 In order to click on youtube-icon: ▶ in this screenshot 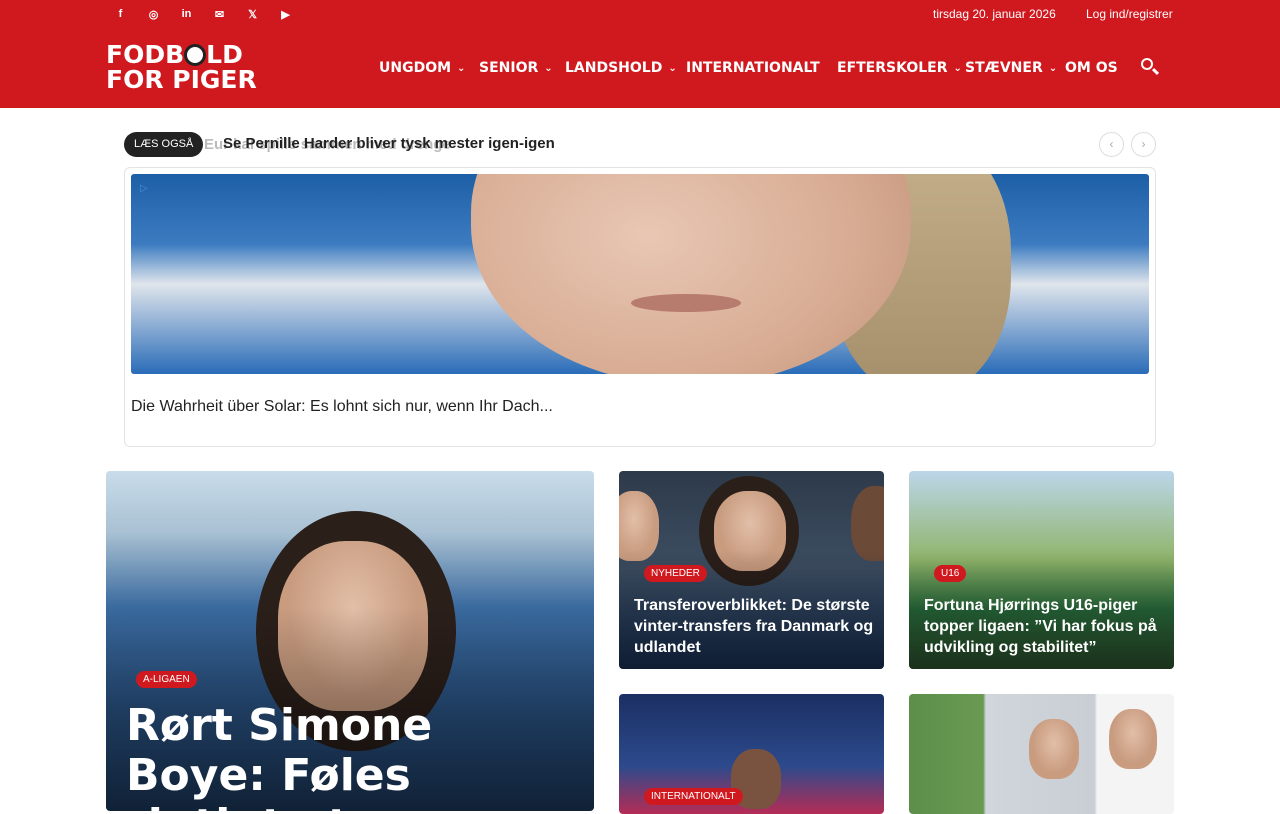, I will do `click(285, 14)`.